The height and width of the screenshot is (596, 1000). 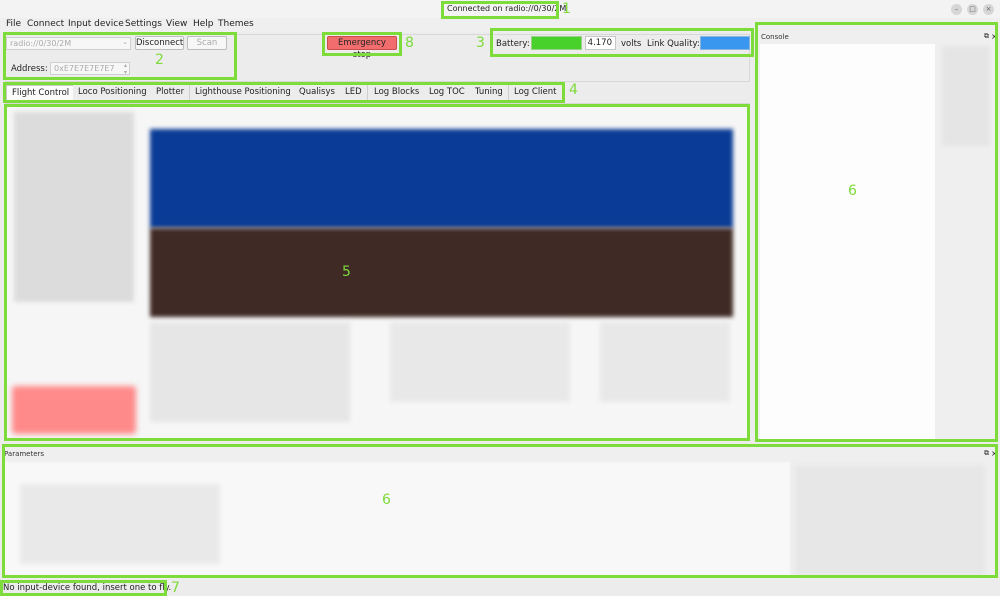 I want to click on params-float-icon: ⧉, so click(x=986, y=453).